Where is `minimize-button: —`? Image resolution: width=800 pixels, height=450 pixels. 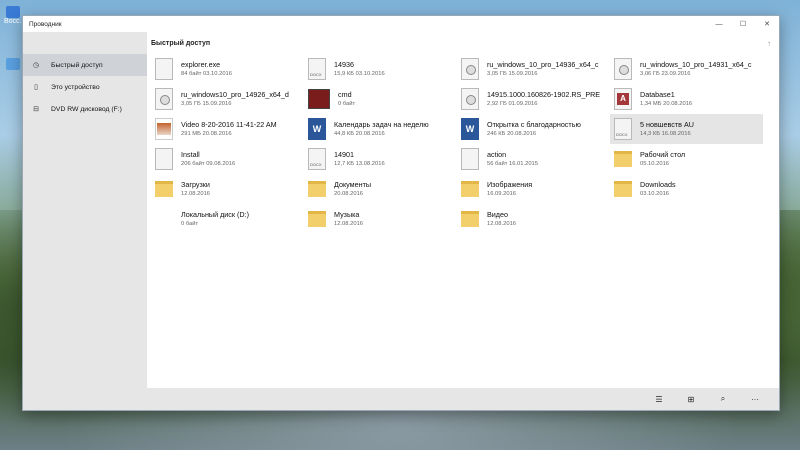 minimize-button: — is located at coordinates (719, 24).